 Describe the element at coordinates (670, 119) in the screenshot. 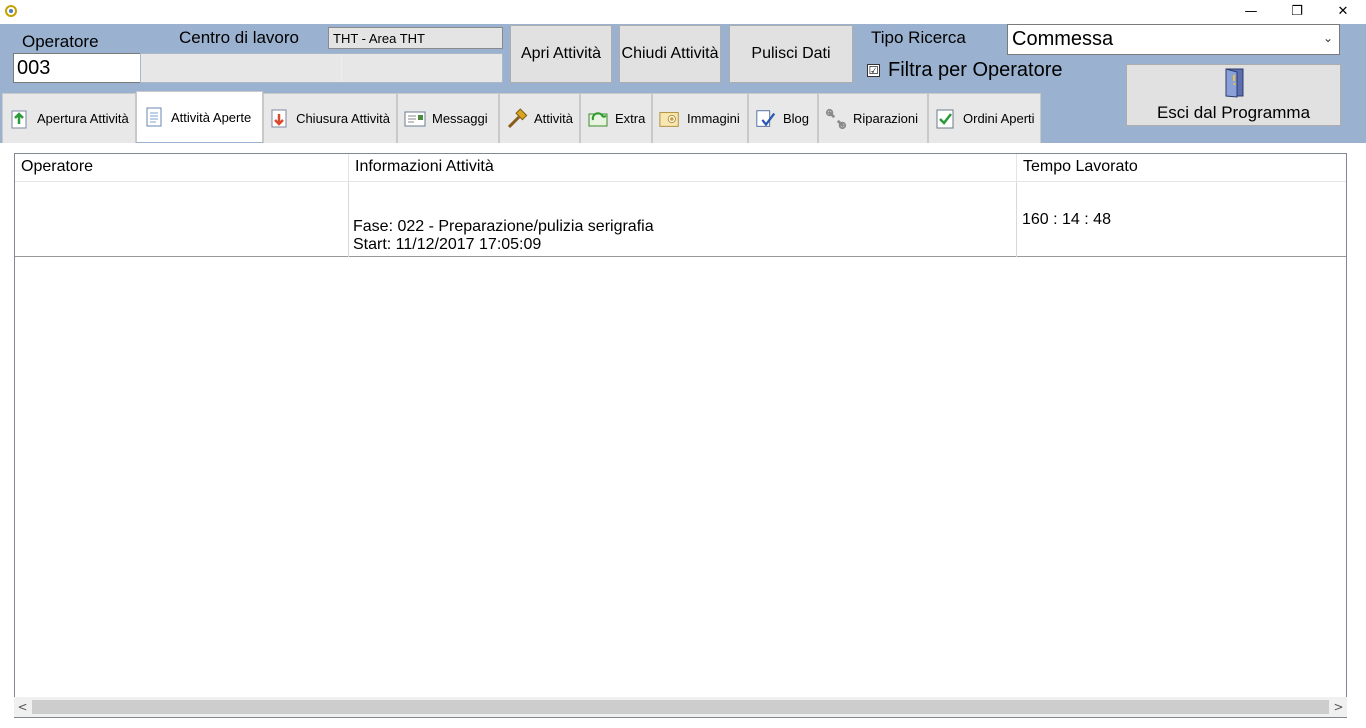

I see `image-icon` at that location.